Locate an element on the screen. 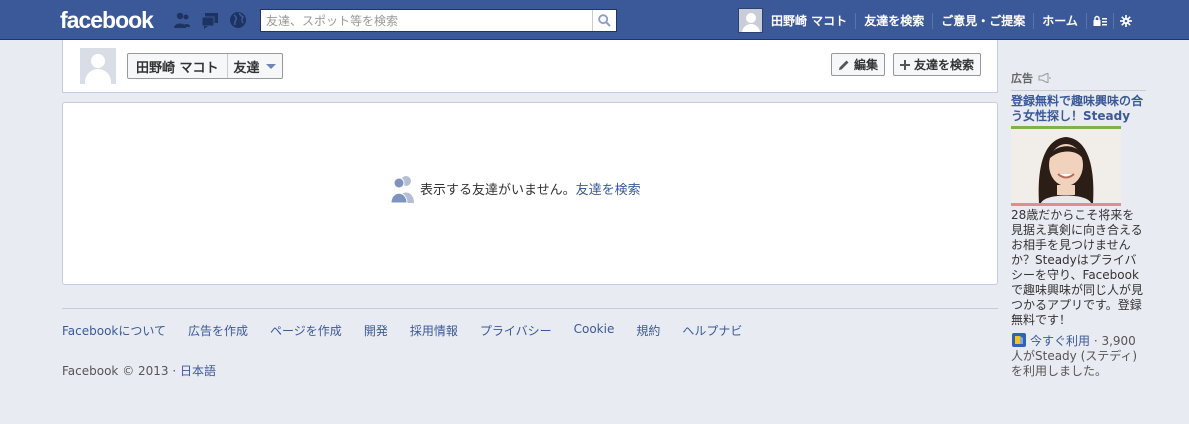  avatar is located at coordinates (750, 20).